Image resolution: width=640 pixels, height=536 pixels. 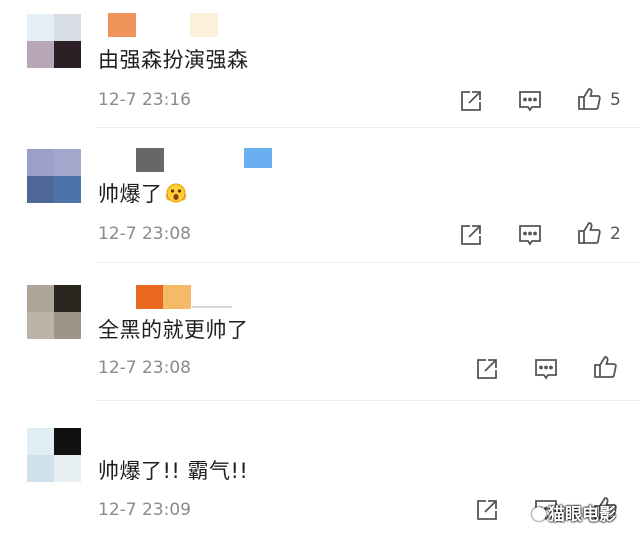 What do you see at coordinates (173, 471) in the screenshot?
I see `comment-text: 帅爆了!! 霸气!!` at bounding box center [173, 471].